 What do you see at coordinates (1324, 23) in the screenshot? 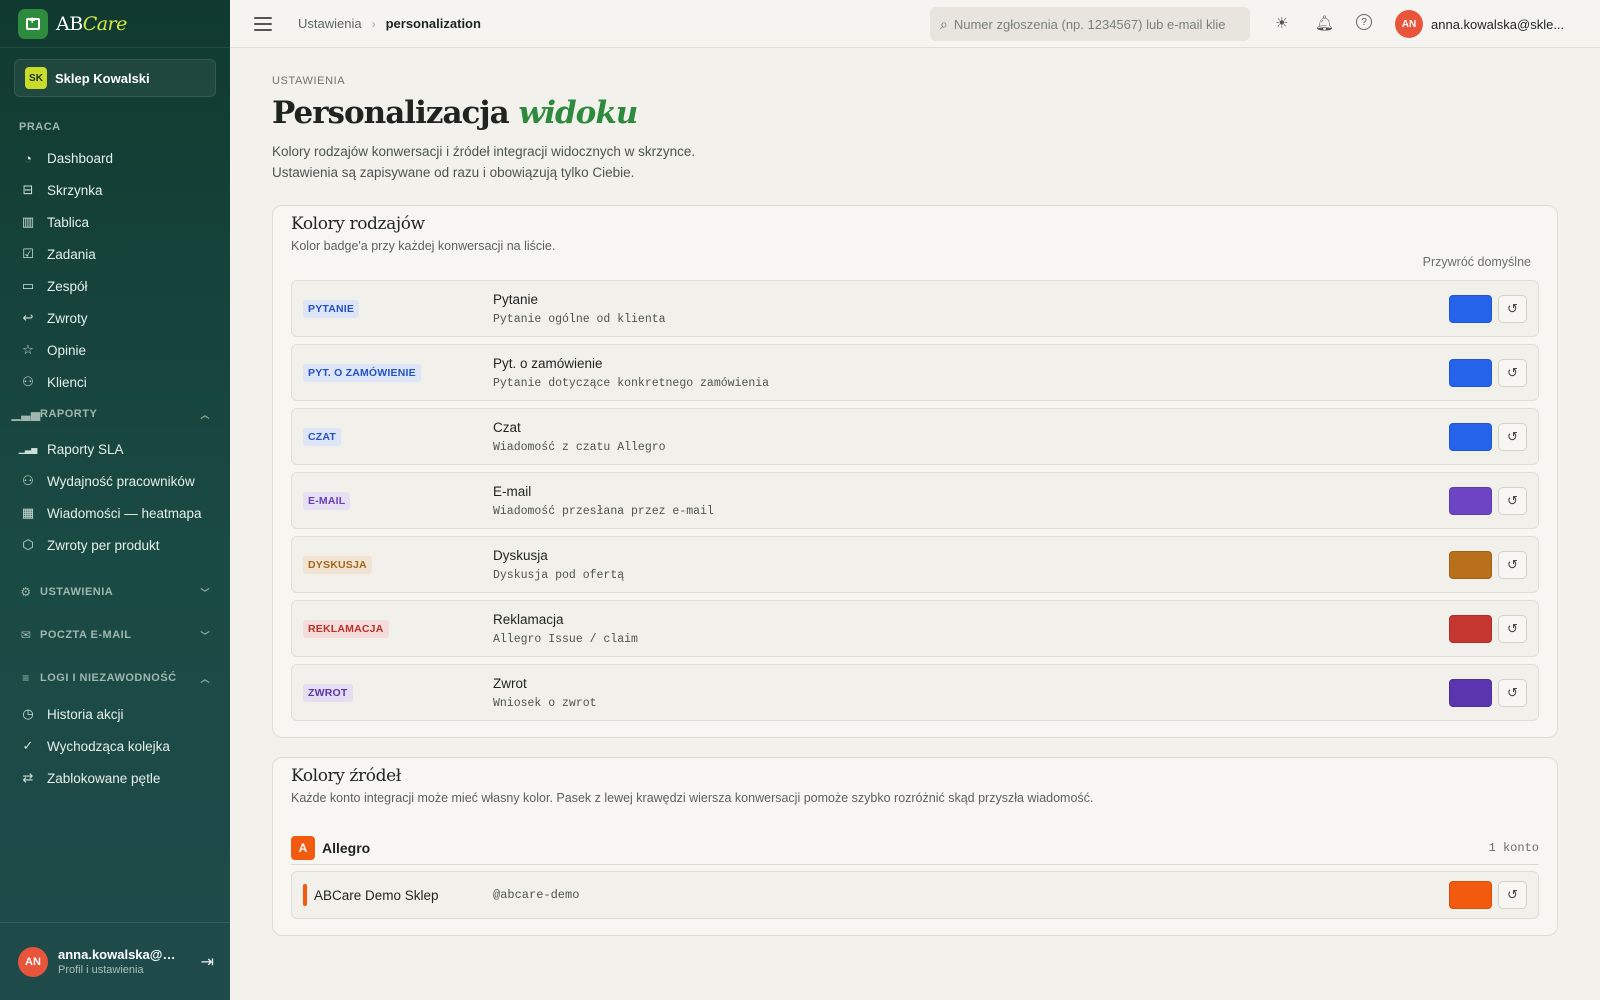
I see `bell-icon: 🔔︎` at bounding box center [1324, 23].